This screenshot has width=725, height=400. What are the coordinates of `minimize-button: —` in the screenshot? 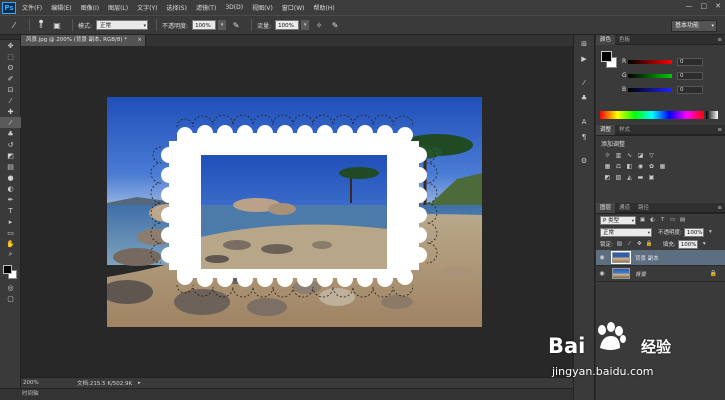 It's located at (689, 6).